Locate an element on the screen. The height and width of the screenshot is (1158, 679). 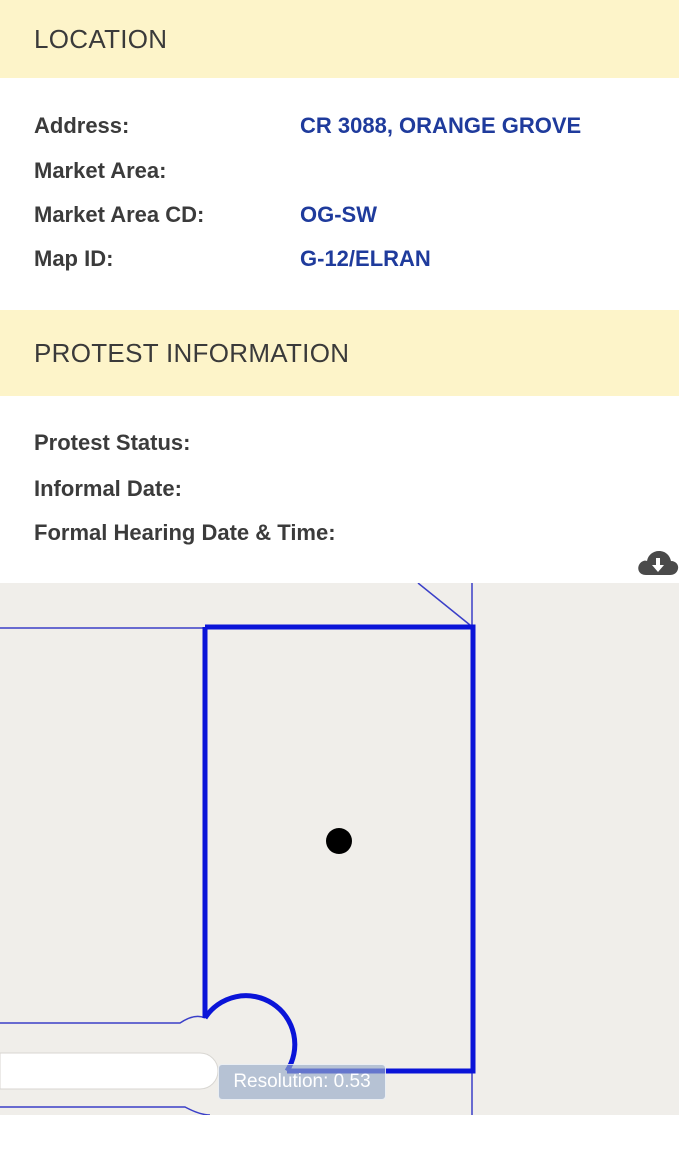
informal-date-label: Informal Date: is located at coordinates (108, 488).